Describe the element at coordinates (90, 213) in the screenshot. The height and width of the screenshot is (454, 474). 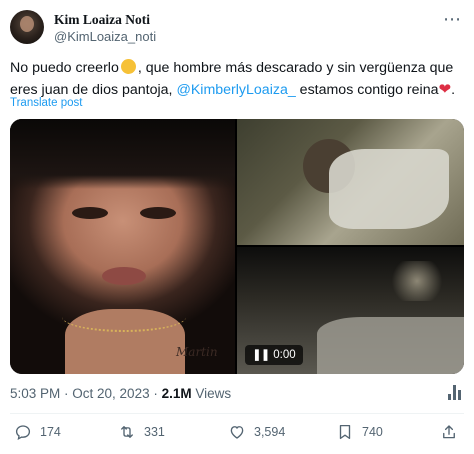
I see `photo-eye-left` at that location.